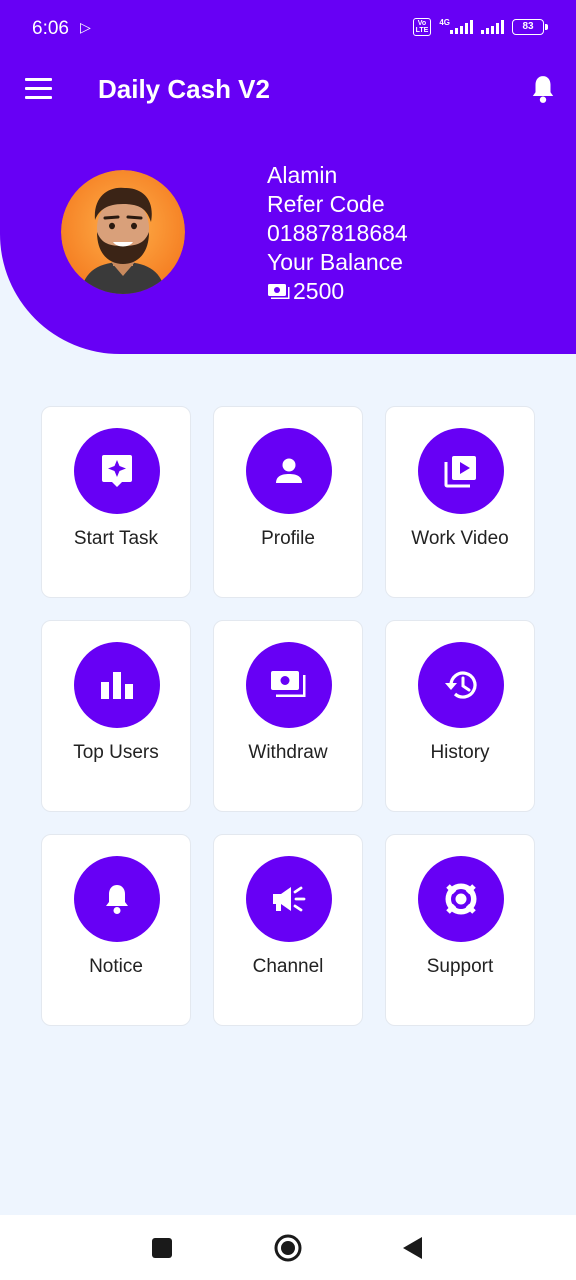 This screenshot has height=1280, width=576. Describe the element at coordinates (461, 471) in the screenshot. I see `video-library-icon` at that location.